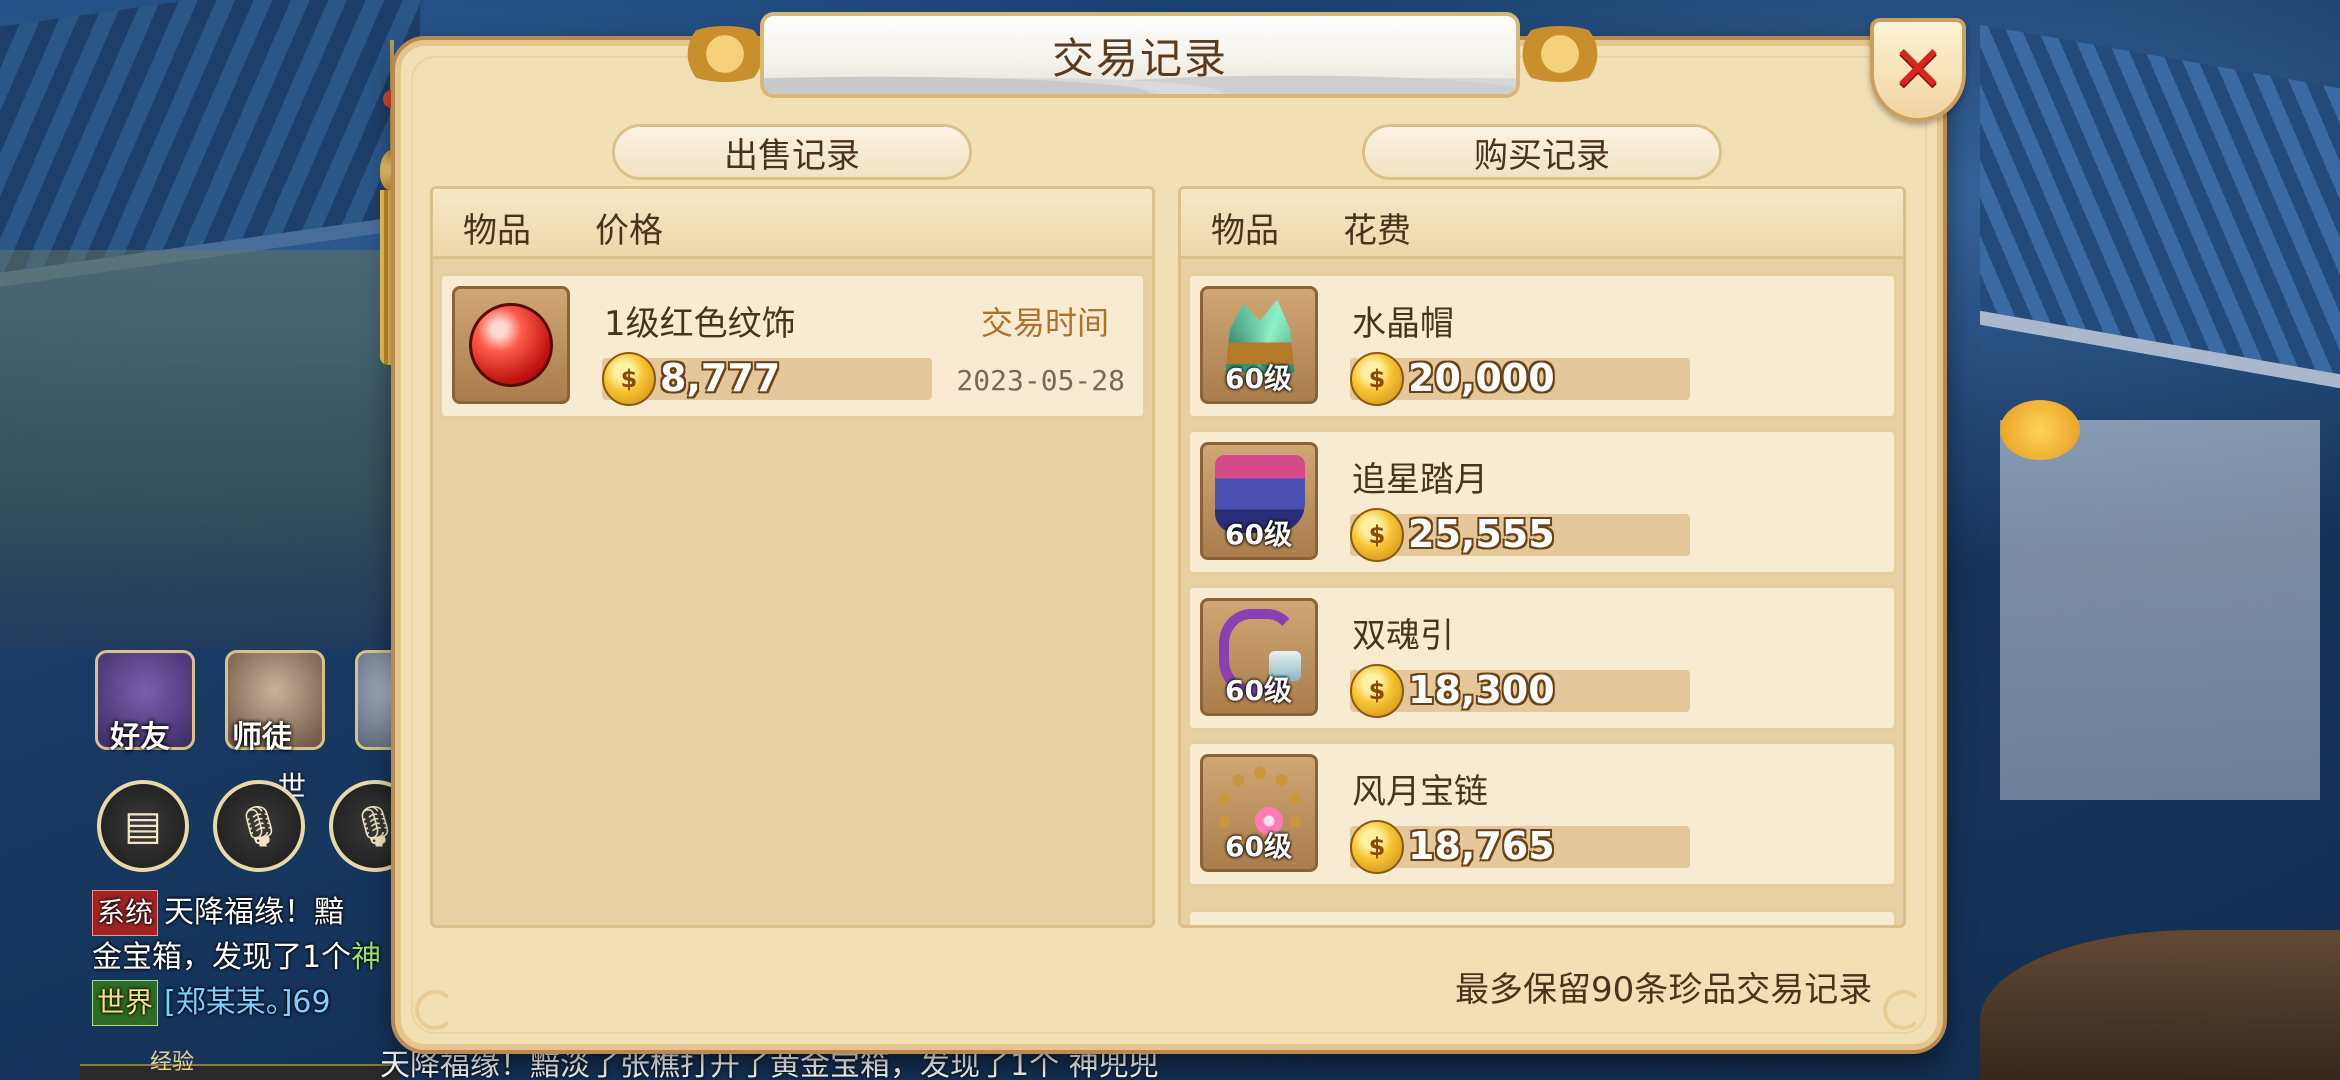 The width and height of the screenshot is (2340, 1080). I want to click on mentor-label: 师徒, so click(262, 737).